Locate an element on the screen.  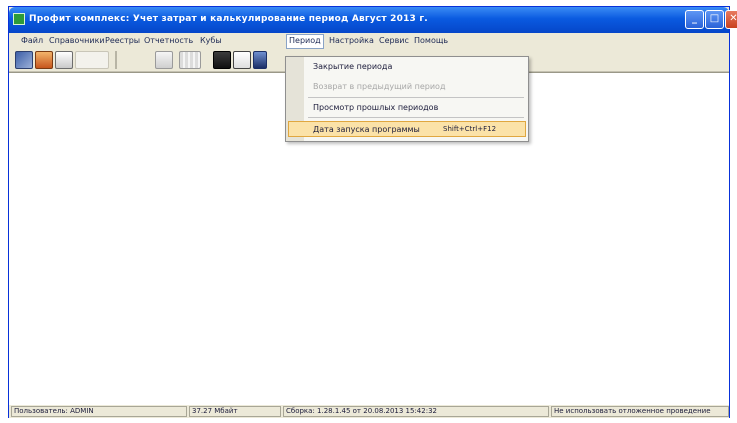
menu-settings: Настройка is located at coordinates (351, 41).